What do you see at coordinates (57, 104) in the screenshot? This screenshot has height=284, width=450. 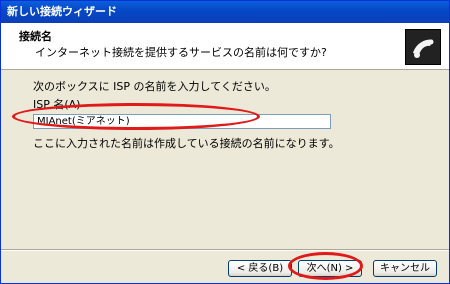 I see `isp-name-label: ISP 名(A)` at bounding box center [57, 104].